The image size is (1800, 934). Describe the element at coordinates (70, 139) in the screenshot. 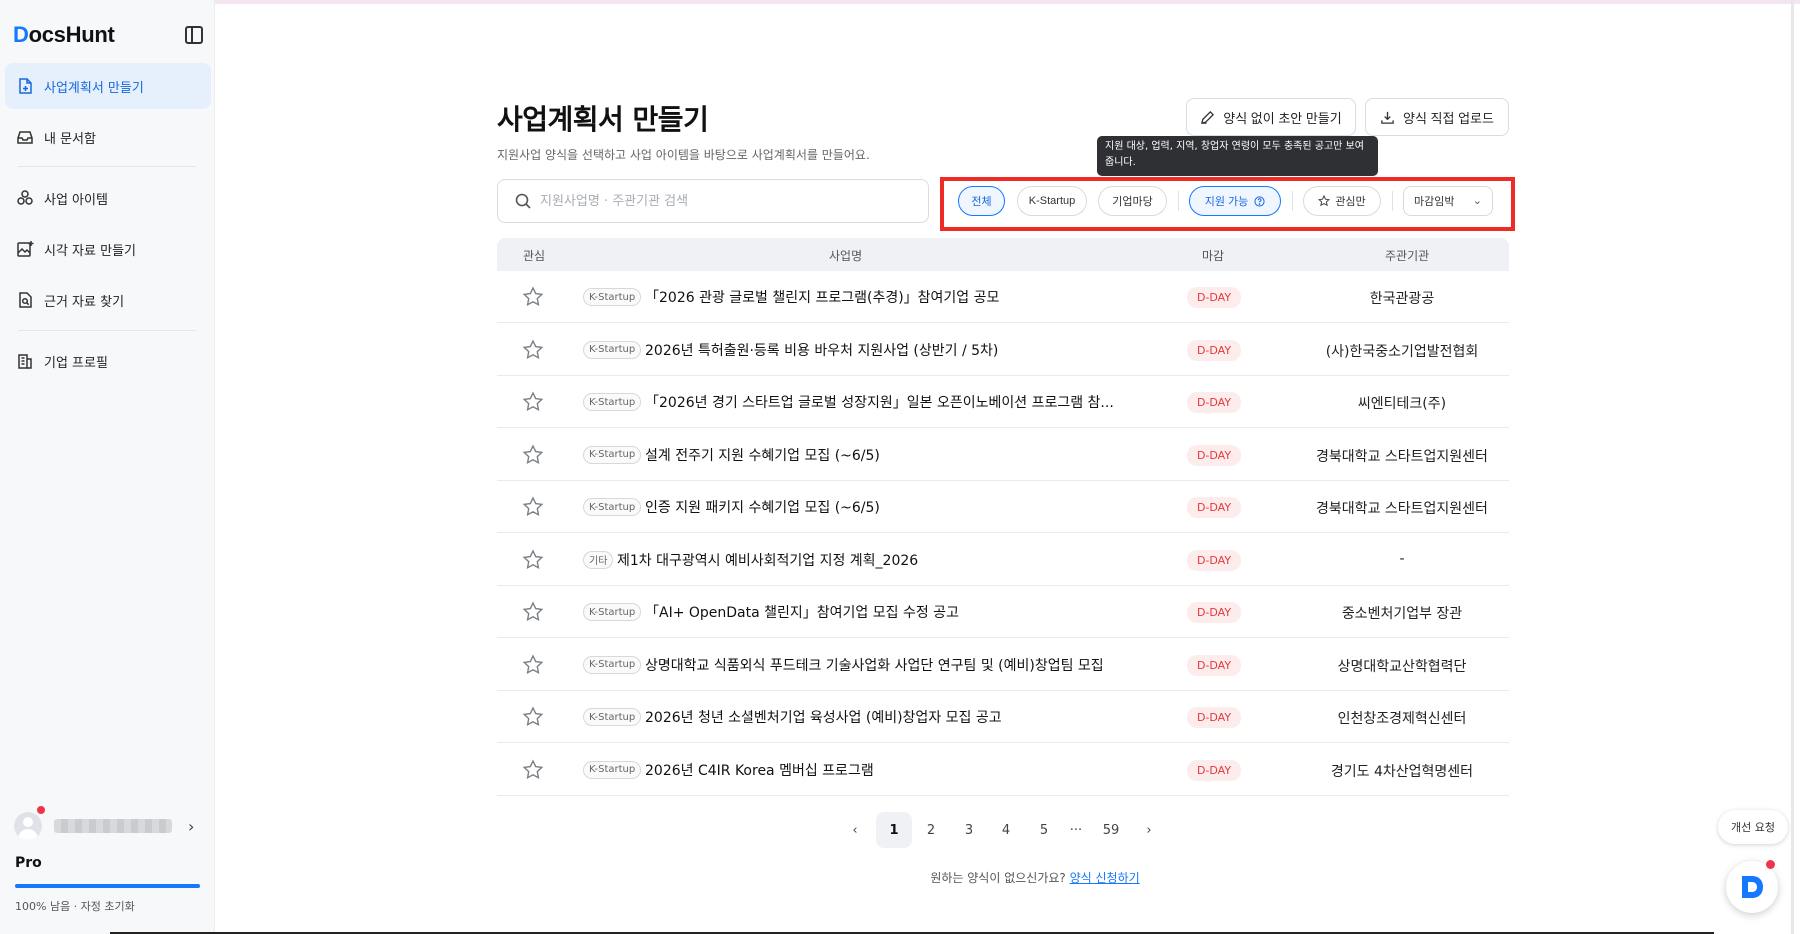

I see `sidebar-item-label: 내 문서함` at that location.